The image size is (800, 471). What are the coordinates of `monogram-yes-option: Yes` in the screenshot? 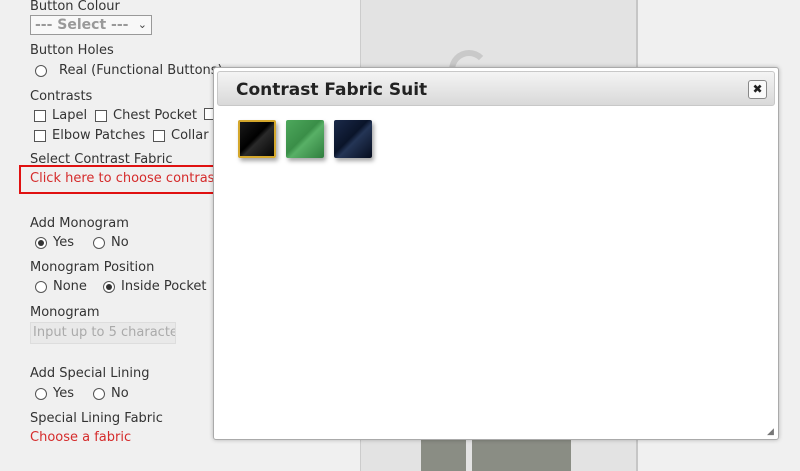 It's located at (54, 242).